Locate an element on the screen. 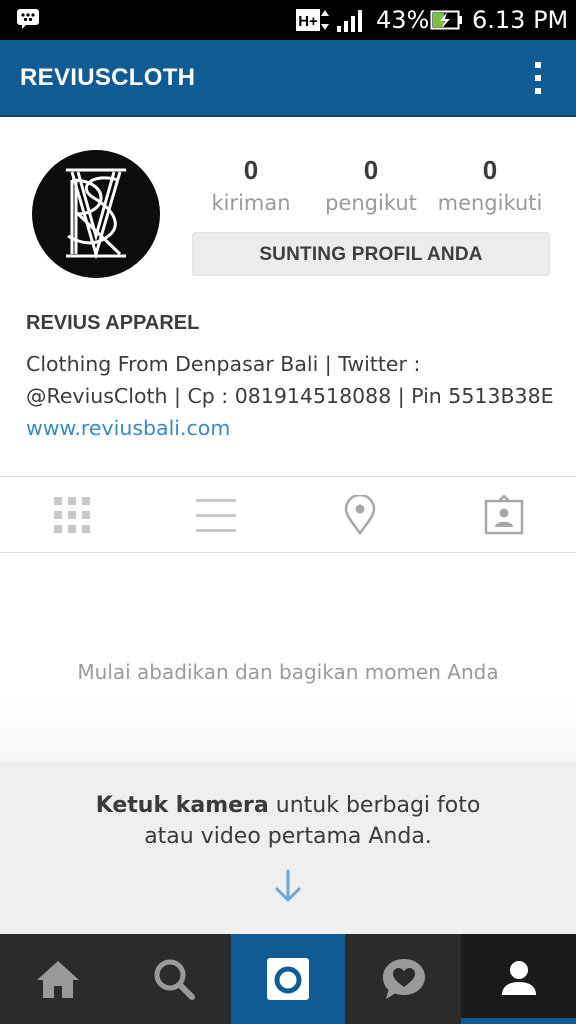 Image resolution: width=576 pixels, height=1024 pixels. tab-map-view is located at coordinates (360, 515).